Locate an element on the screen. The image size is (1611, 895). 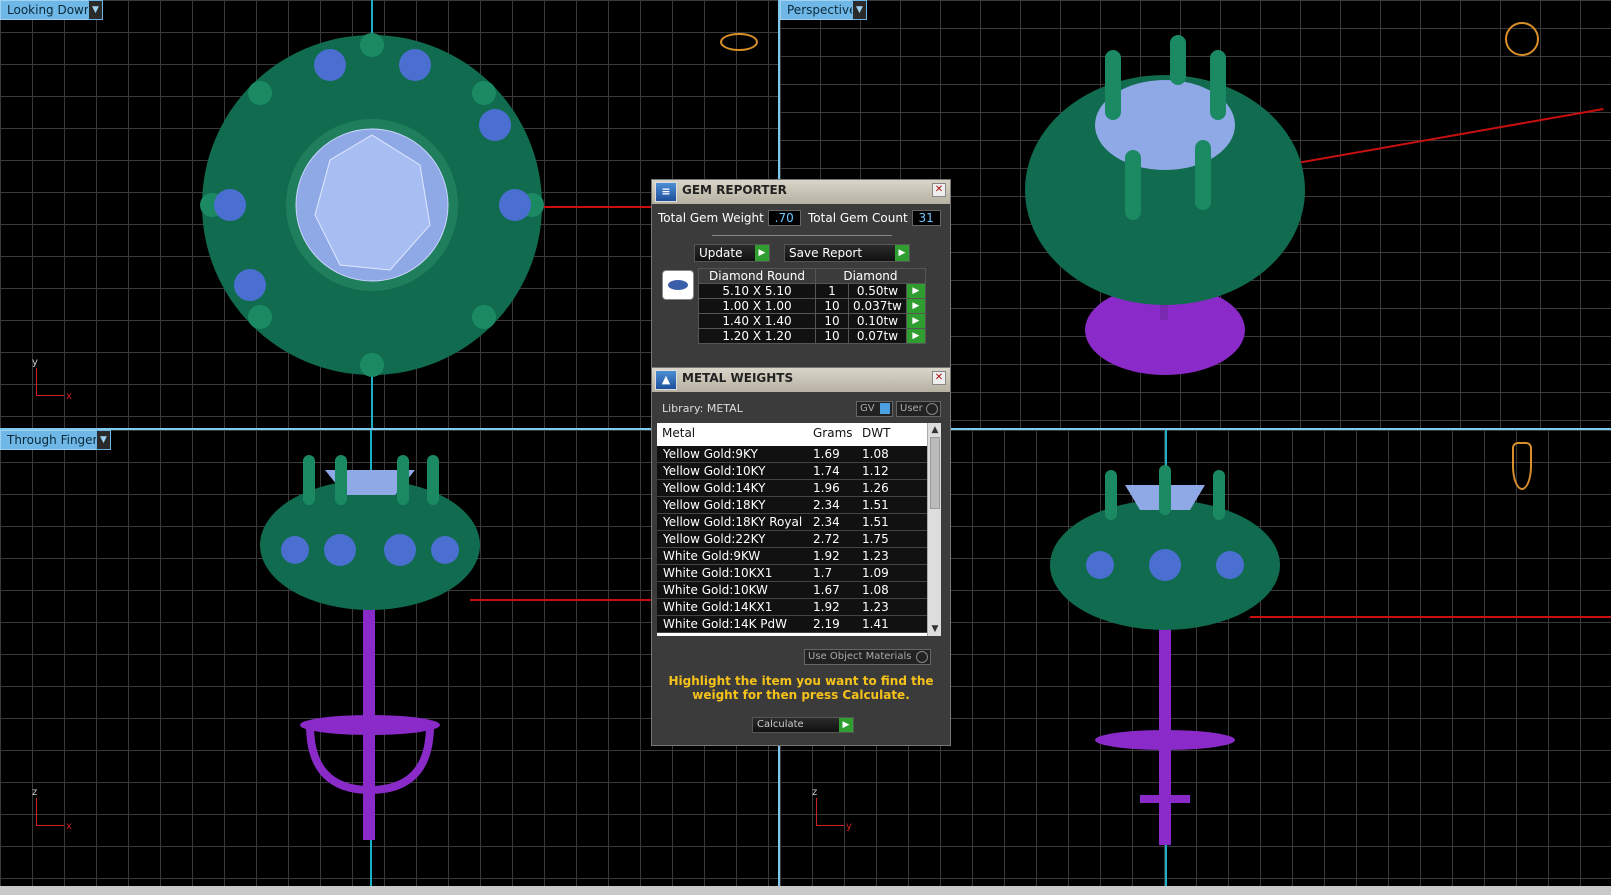
table-row: Yellow Gold:9KY 1.69 1.08 is located at coordinates (792, 454).